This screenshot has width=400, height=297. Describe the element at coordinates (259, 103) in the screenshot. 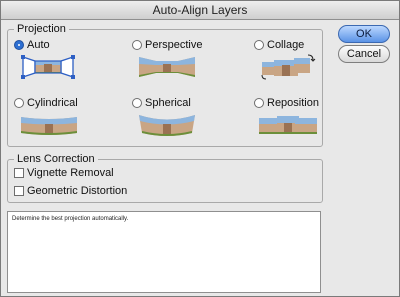

I see `radio-reposition-control` at that location.